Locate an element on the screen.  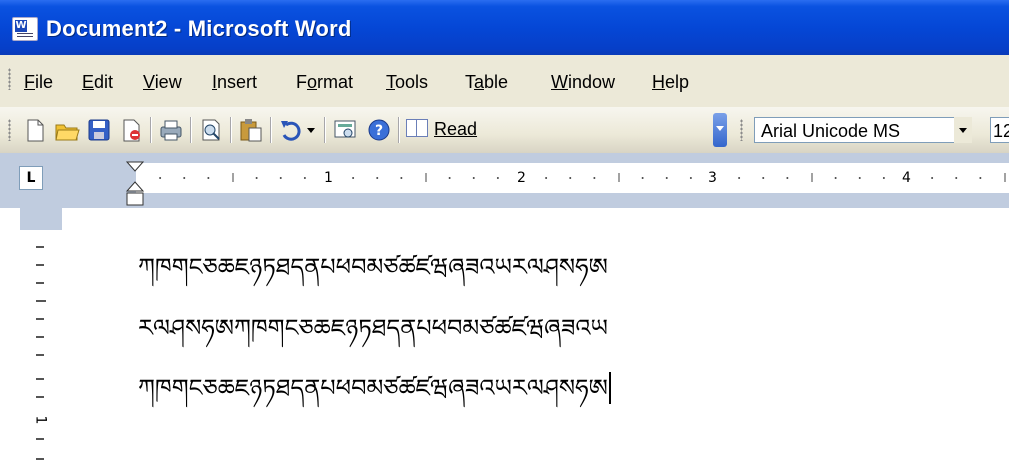
vertical-ruler-top-margin is located at coordinates (41, 219).